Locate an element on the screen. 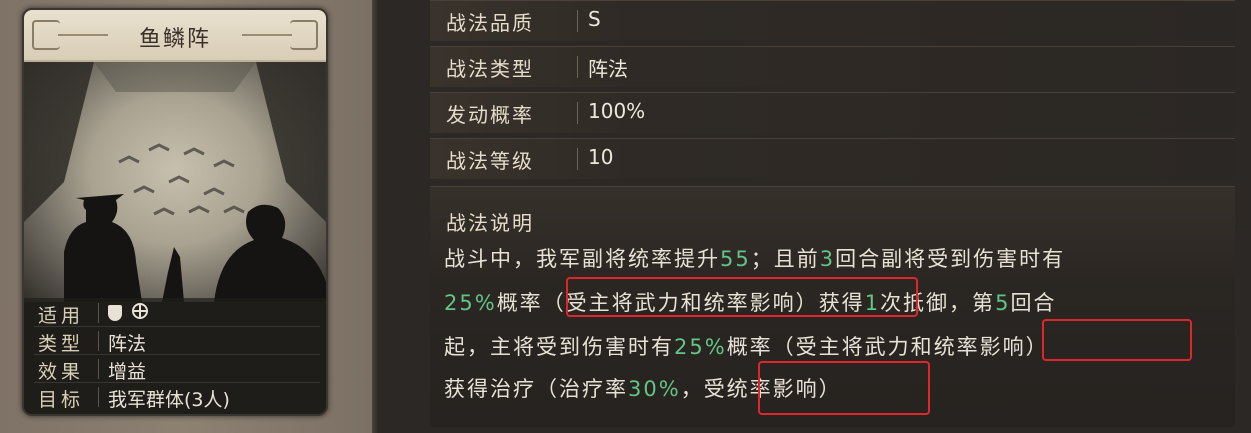 The image size is (1251, 433). detail-row-type: 战法类型 阵法 is located at coordinates (832, 66).